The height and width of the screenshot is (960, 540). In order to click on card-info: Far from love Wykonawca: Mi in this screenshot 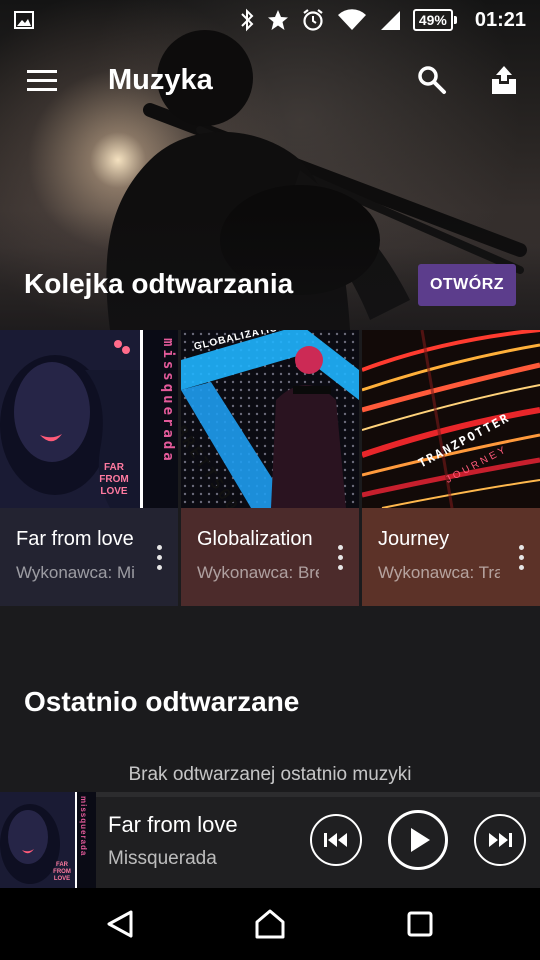, I will do `click(89, 557)`.